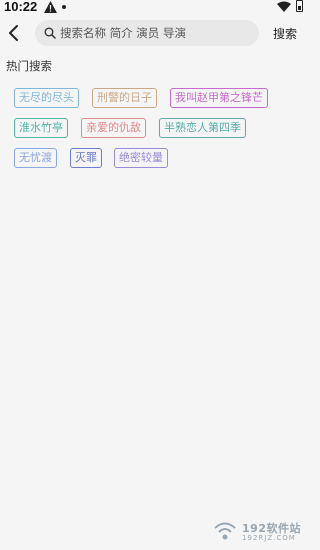 Image resolution: width=320 pixels, height=550 pixels. Describe the element at coordinates (29, 66) in the screenshot. I see `hot-search-title: 热门搜索` at that location.